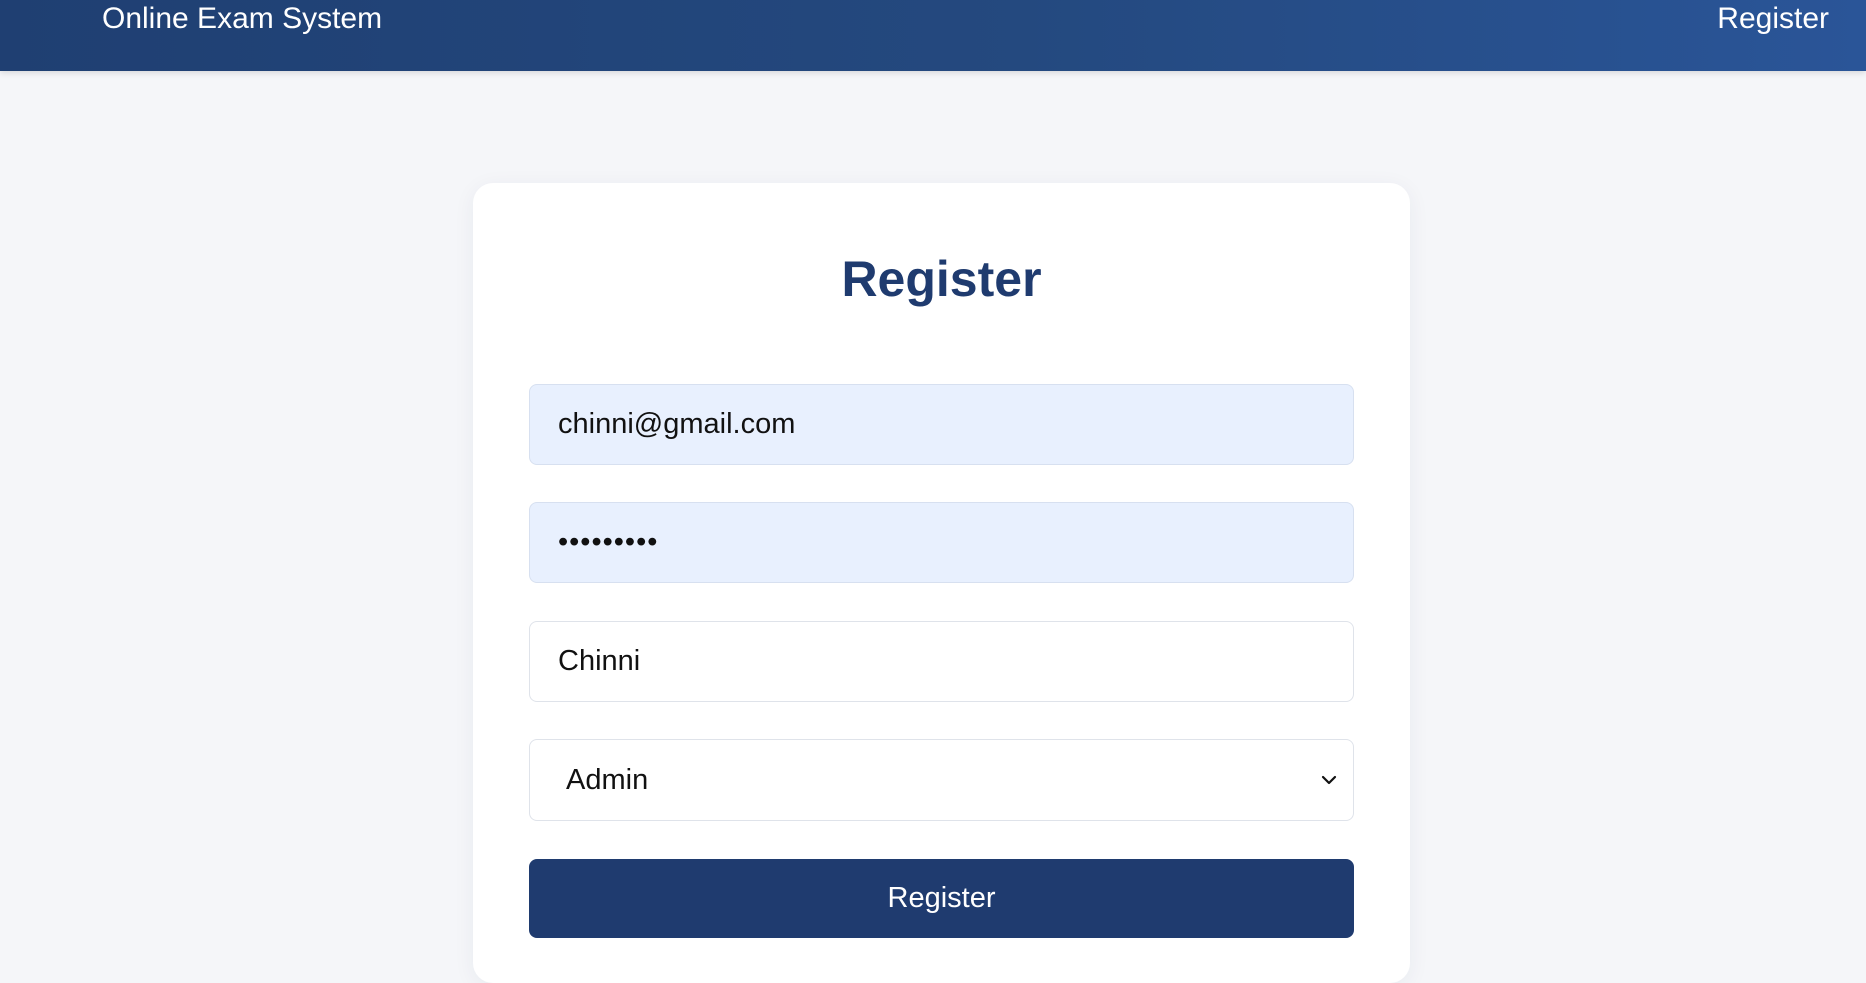 Image resolution: width=1866 pixels, height=983 pixels. Describe the element at coordinates (1329, 780) in the screenshot. I see `chevron-down-icon` at that location.